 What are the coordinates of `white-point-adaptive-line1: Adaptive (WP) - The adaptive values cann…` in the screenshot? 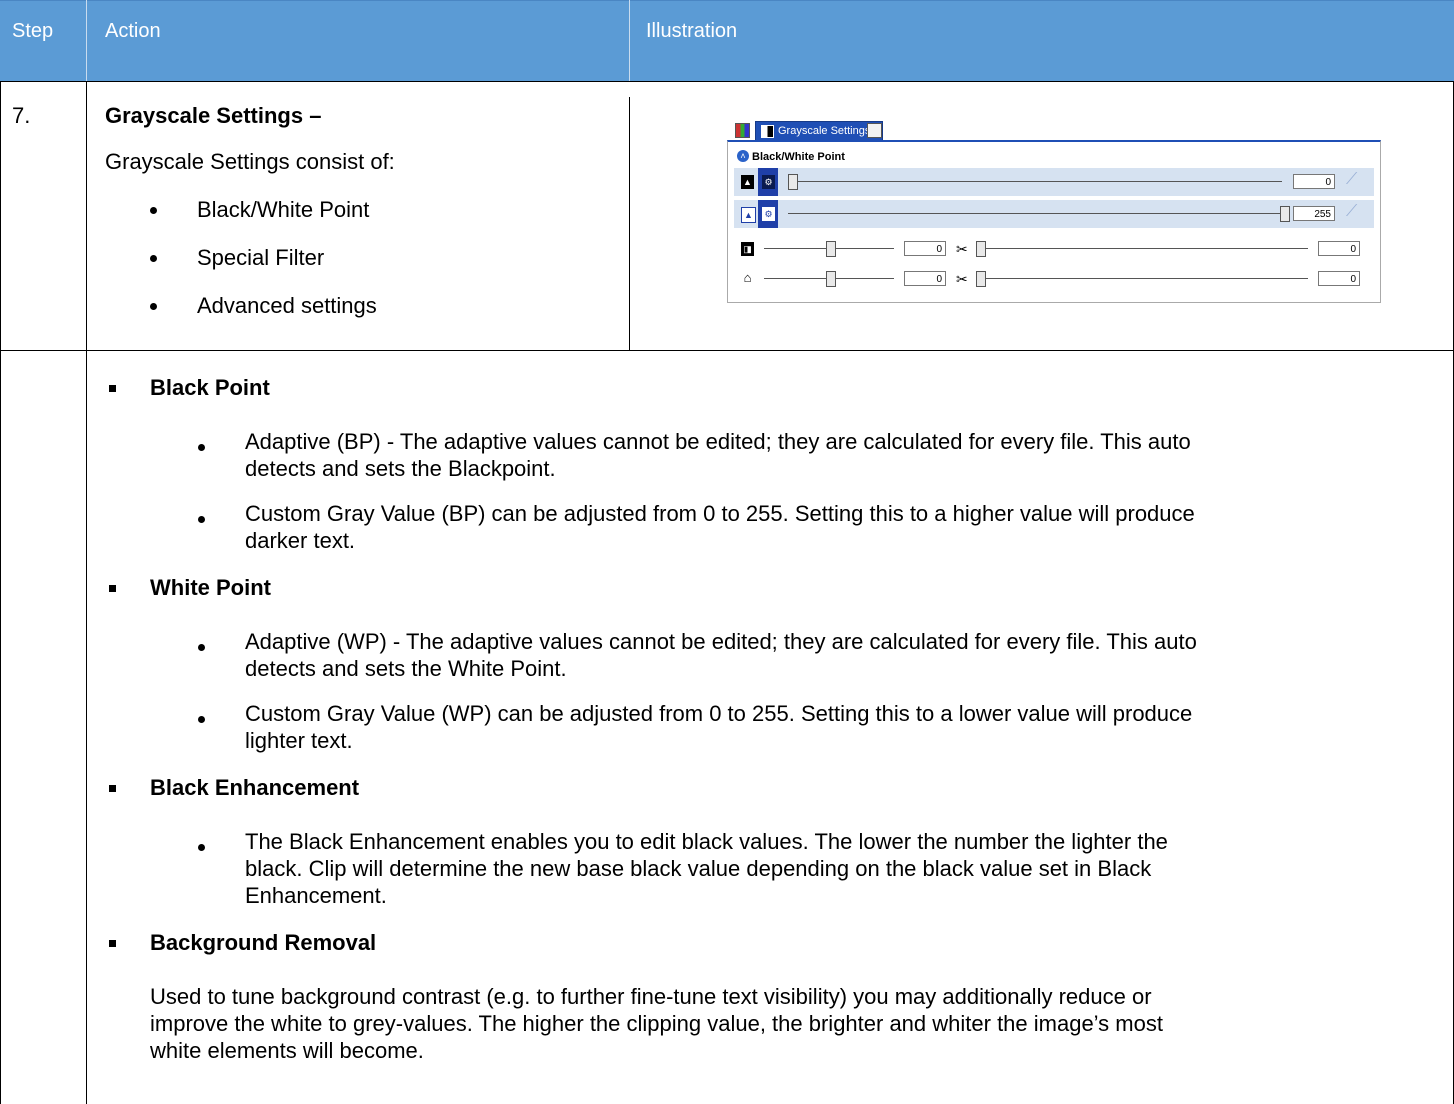 It's located at (721, 641).